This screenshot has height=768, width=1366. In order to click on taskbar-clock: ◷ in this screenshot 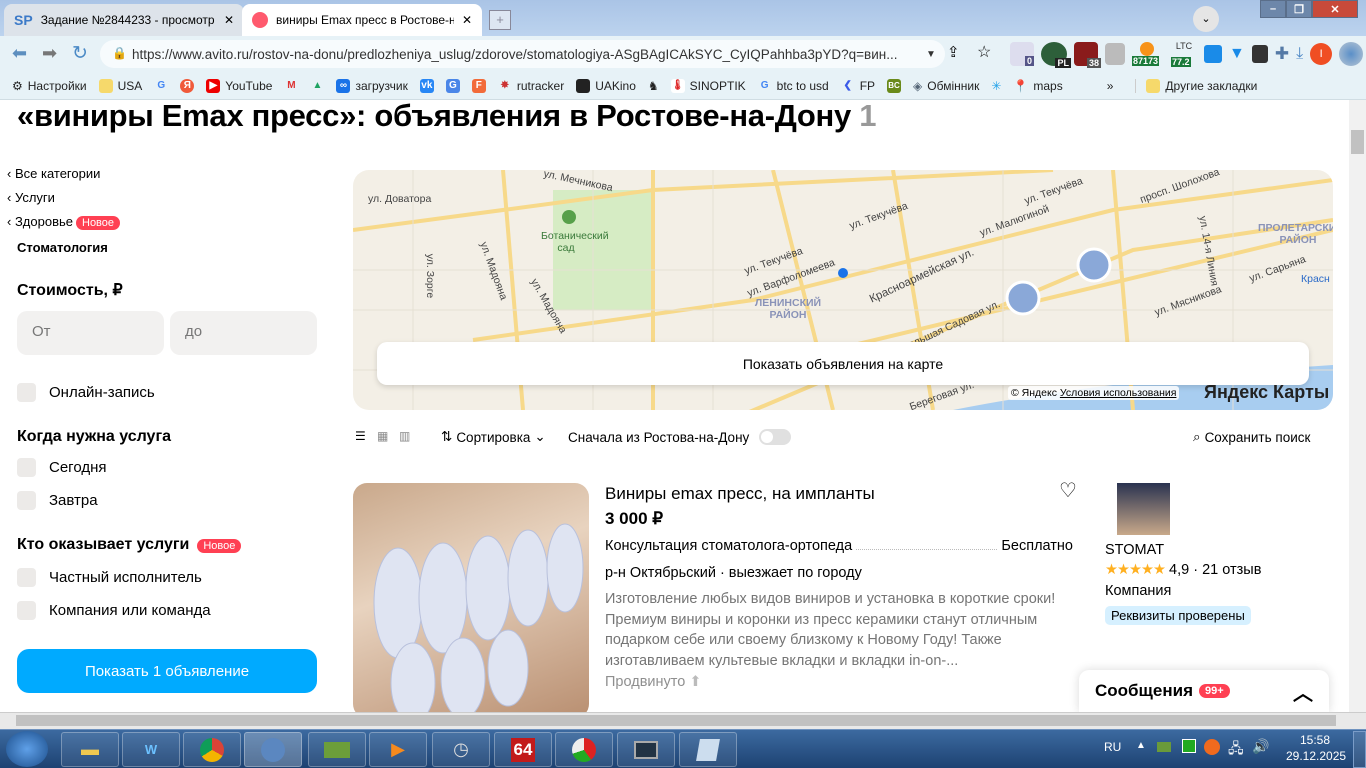, I will do `click(461, 749)`.